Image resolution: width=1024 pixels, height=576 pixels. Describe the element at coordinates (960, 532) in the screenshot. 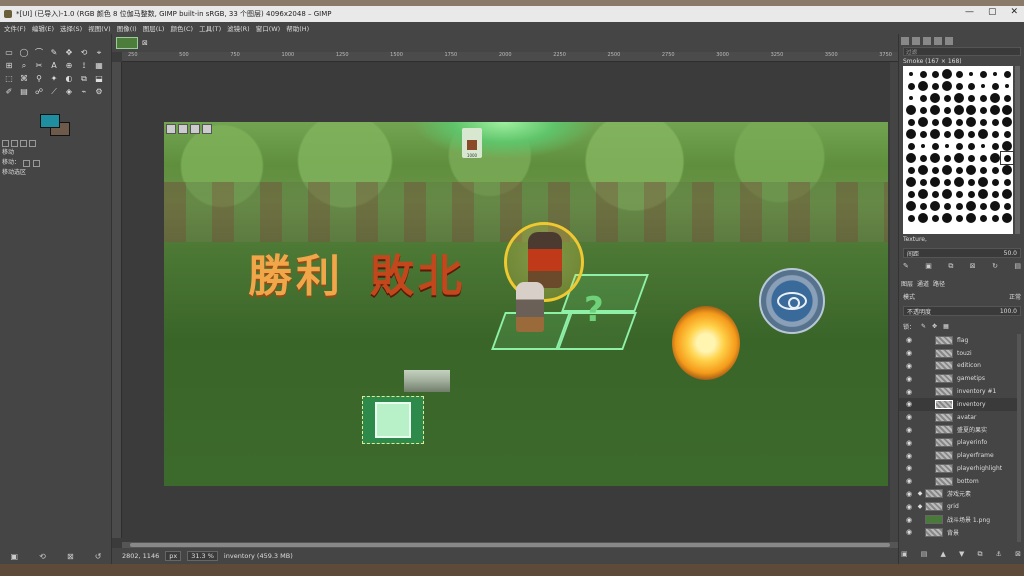

I see `layer-row: ◉ 背景` at that location.